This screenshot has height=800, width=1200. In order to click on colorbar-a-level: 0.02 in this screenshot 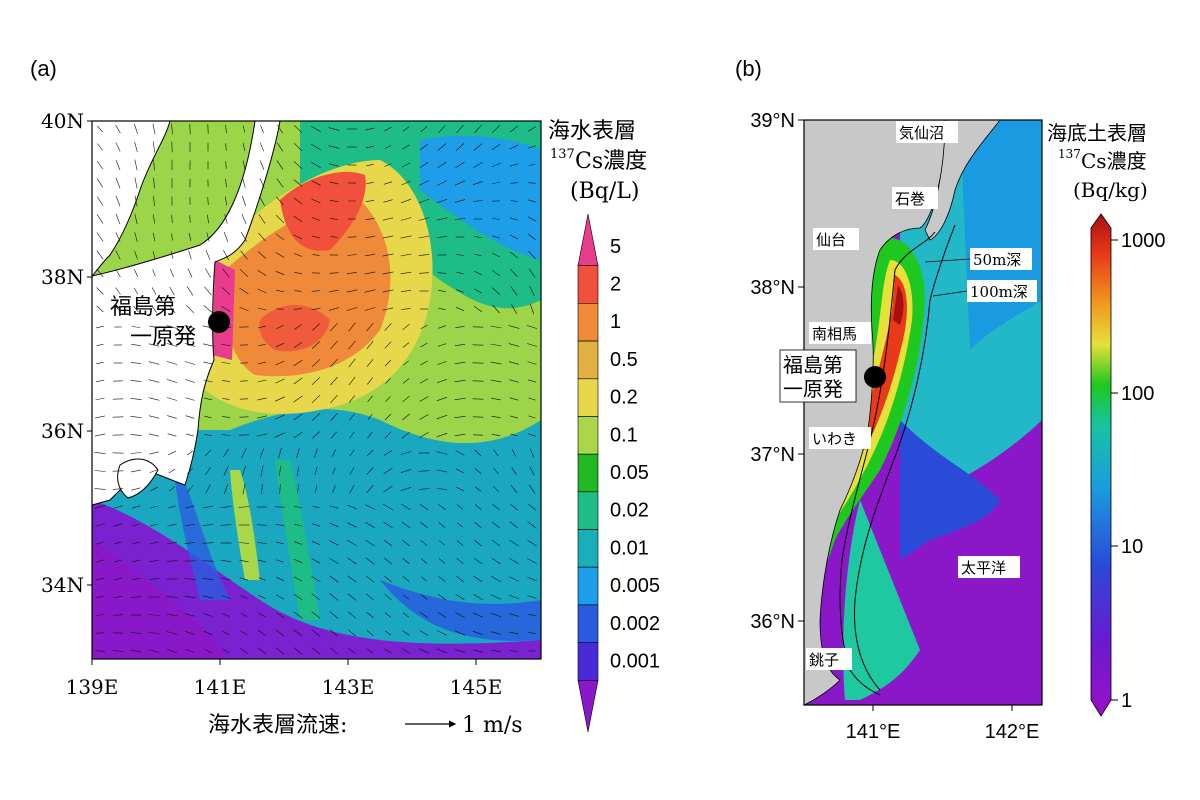, I will do `click(629, 511)`.